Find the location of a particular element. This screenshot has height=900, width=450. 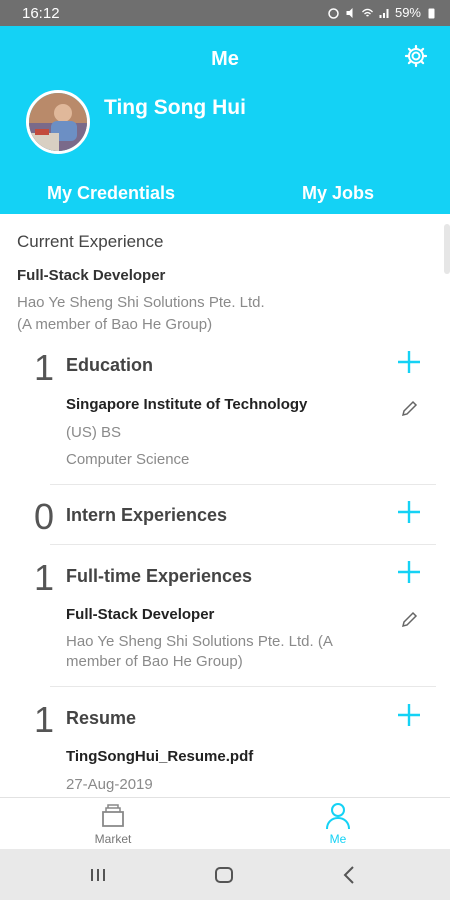

nav-me: Me is located at coordinates (338, 824).